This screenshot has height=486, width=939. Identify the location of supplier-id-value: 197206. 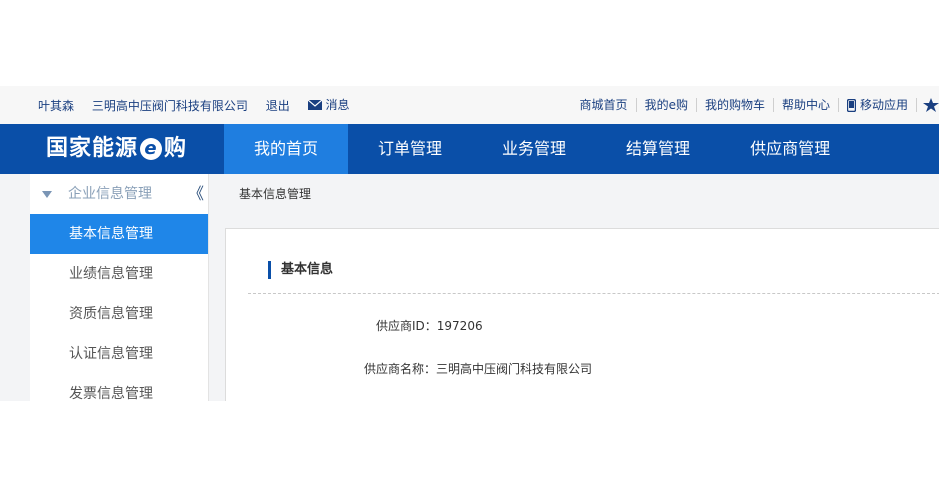
(459, 326).